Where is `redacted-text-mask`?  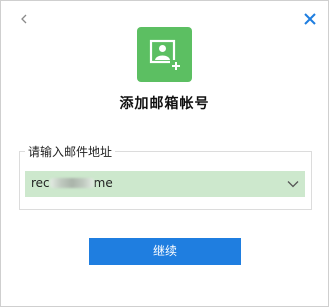 redacted-text-mask is located at coordinates (71, 183).